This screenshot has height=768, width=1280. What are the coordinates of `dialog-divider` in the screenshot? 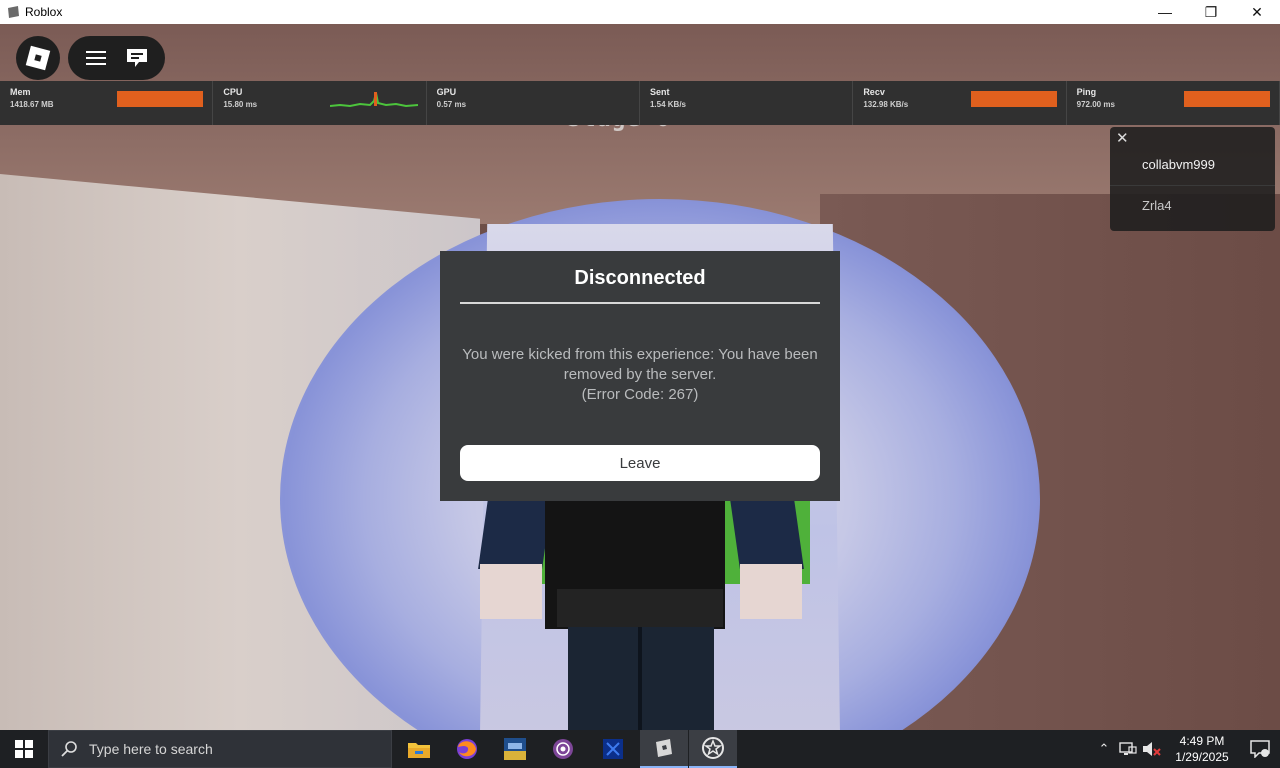 It's located at (640, 303).